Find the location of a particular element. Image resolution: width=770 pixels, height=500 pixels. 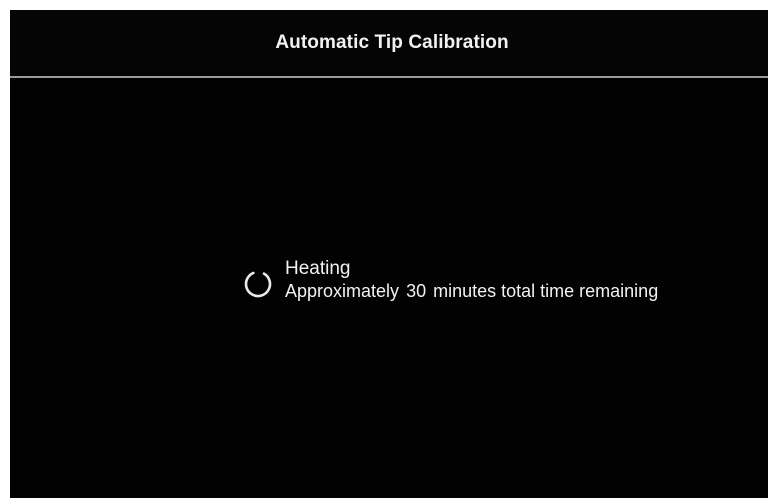

time-remaining-suffix: minutes total time remaining is located at coordinates (546, 291).